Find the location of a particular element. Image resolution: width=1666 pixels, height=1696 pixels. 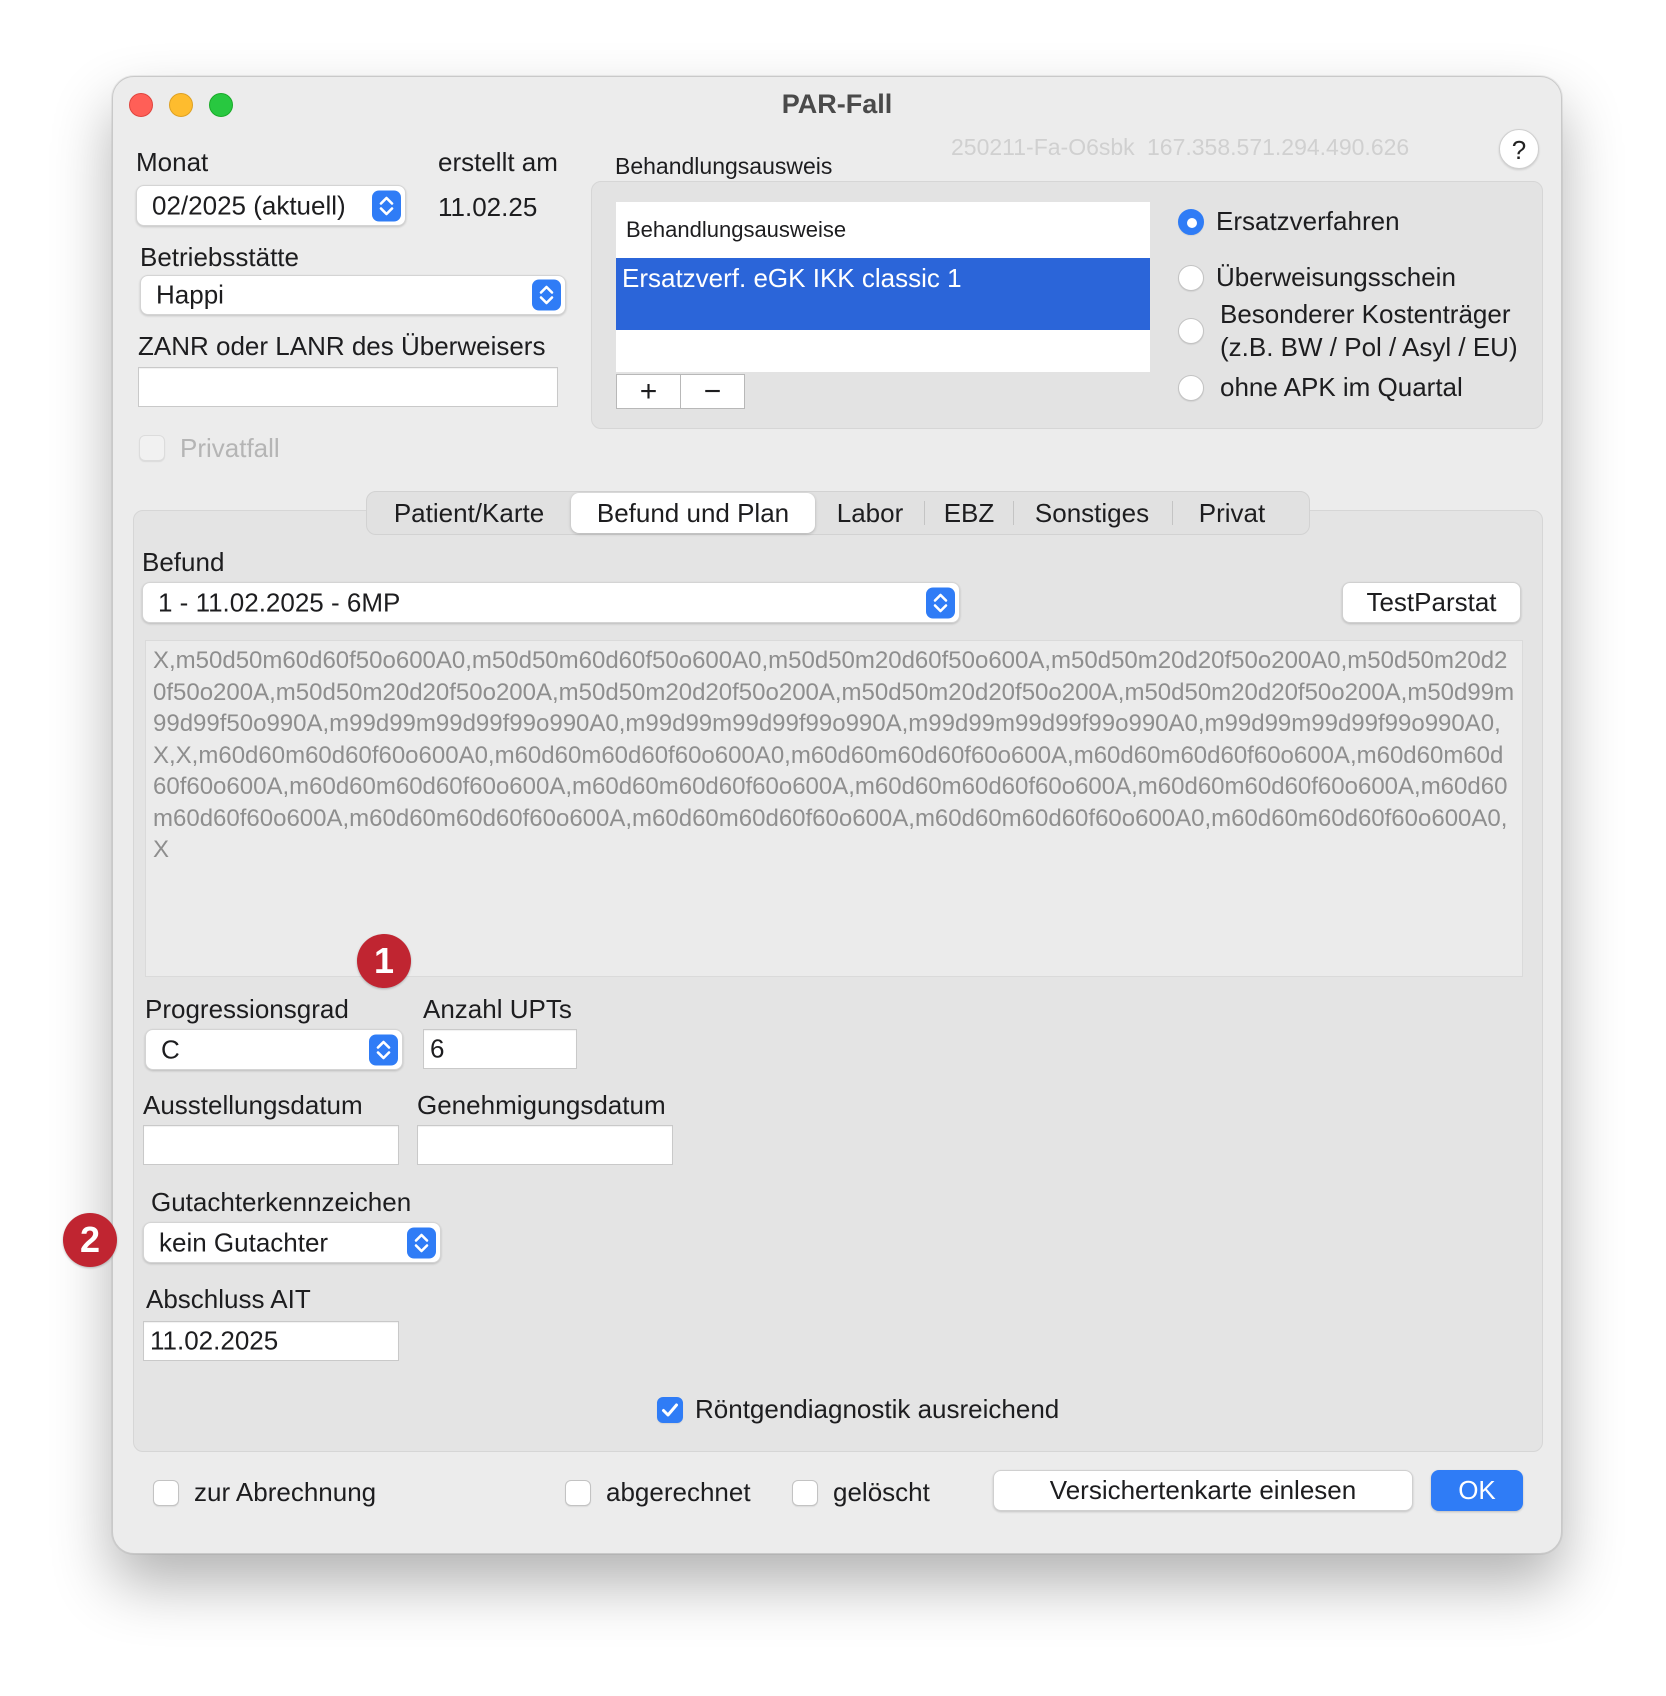

betriebsstaette-value: Happi is located at coordinates (190, 294).